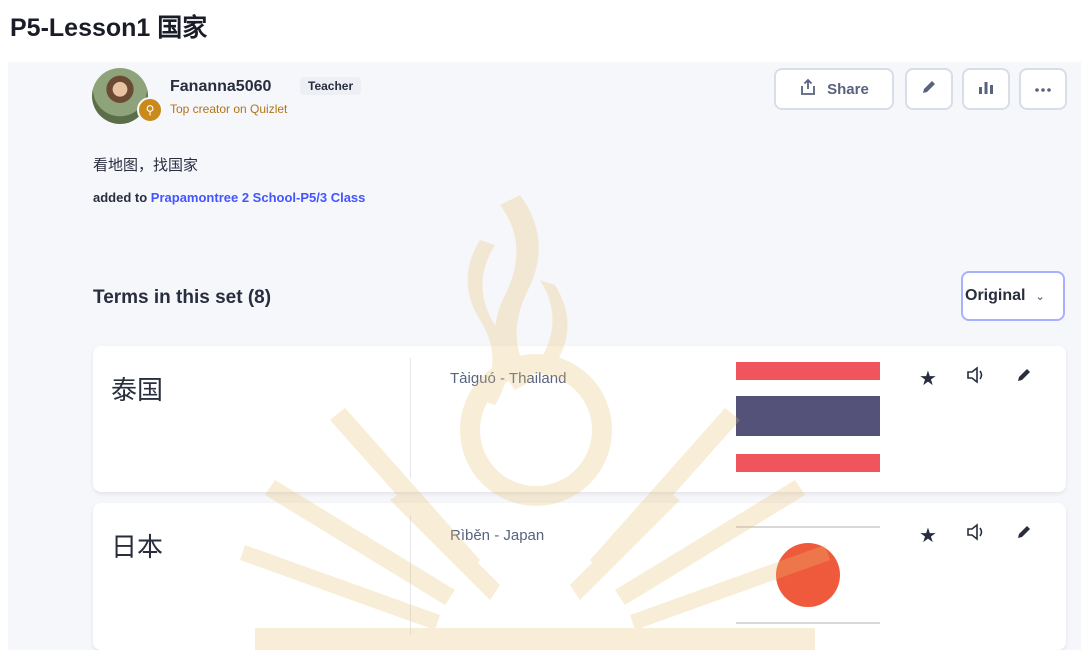 This screenshot has height=650, width=1081. I want to click on creator-subtitle: Top creator on Quizlet, so click(229, 109).